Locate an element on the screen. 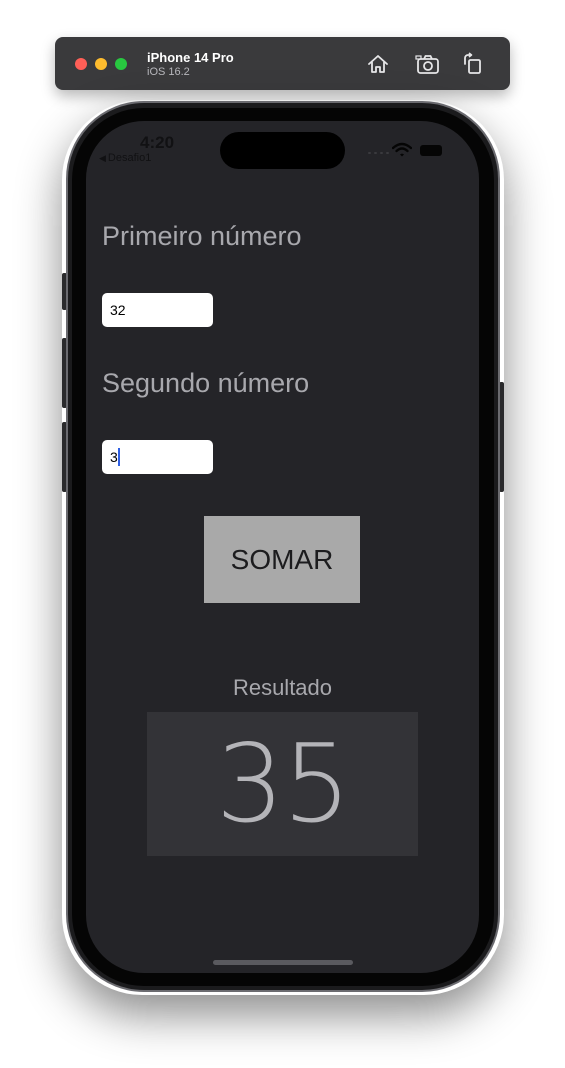 This screenshot has height=1068, width=565. back-to-app-link: ◀ Desafio1 is located at coordinates (125, 158).